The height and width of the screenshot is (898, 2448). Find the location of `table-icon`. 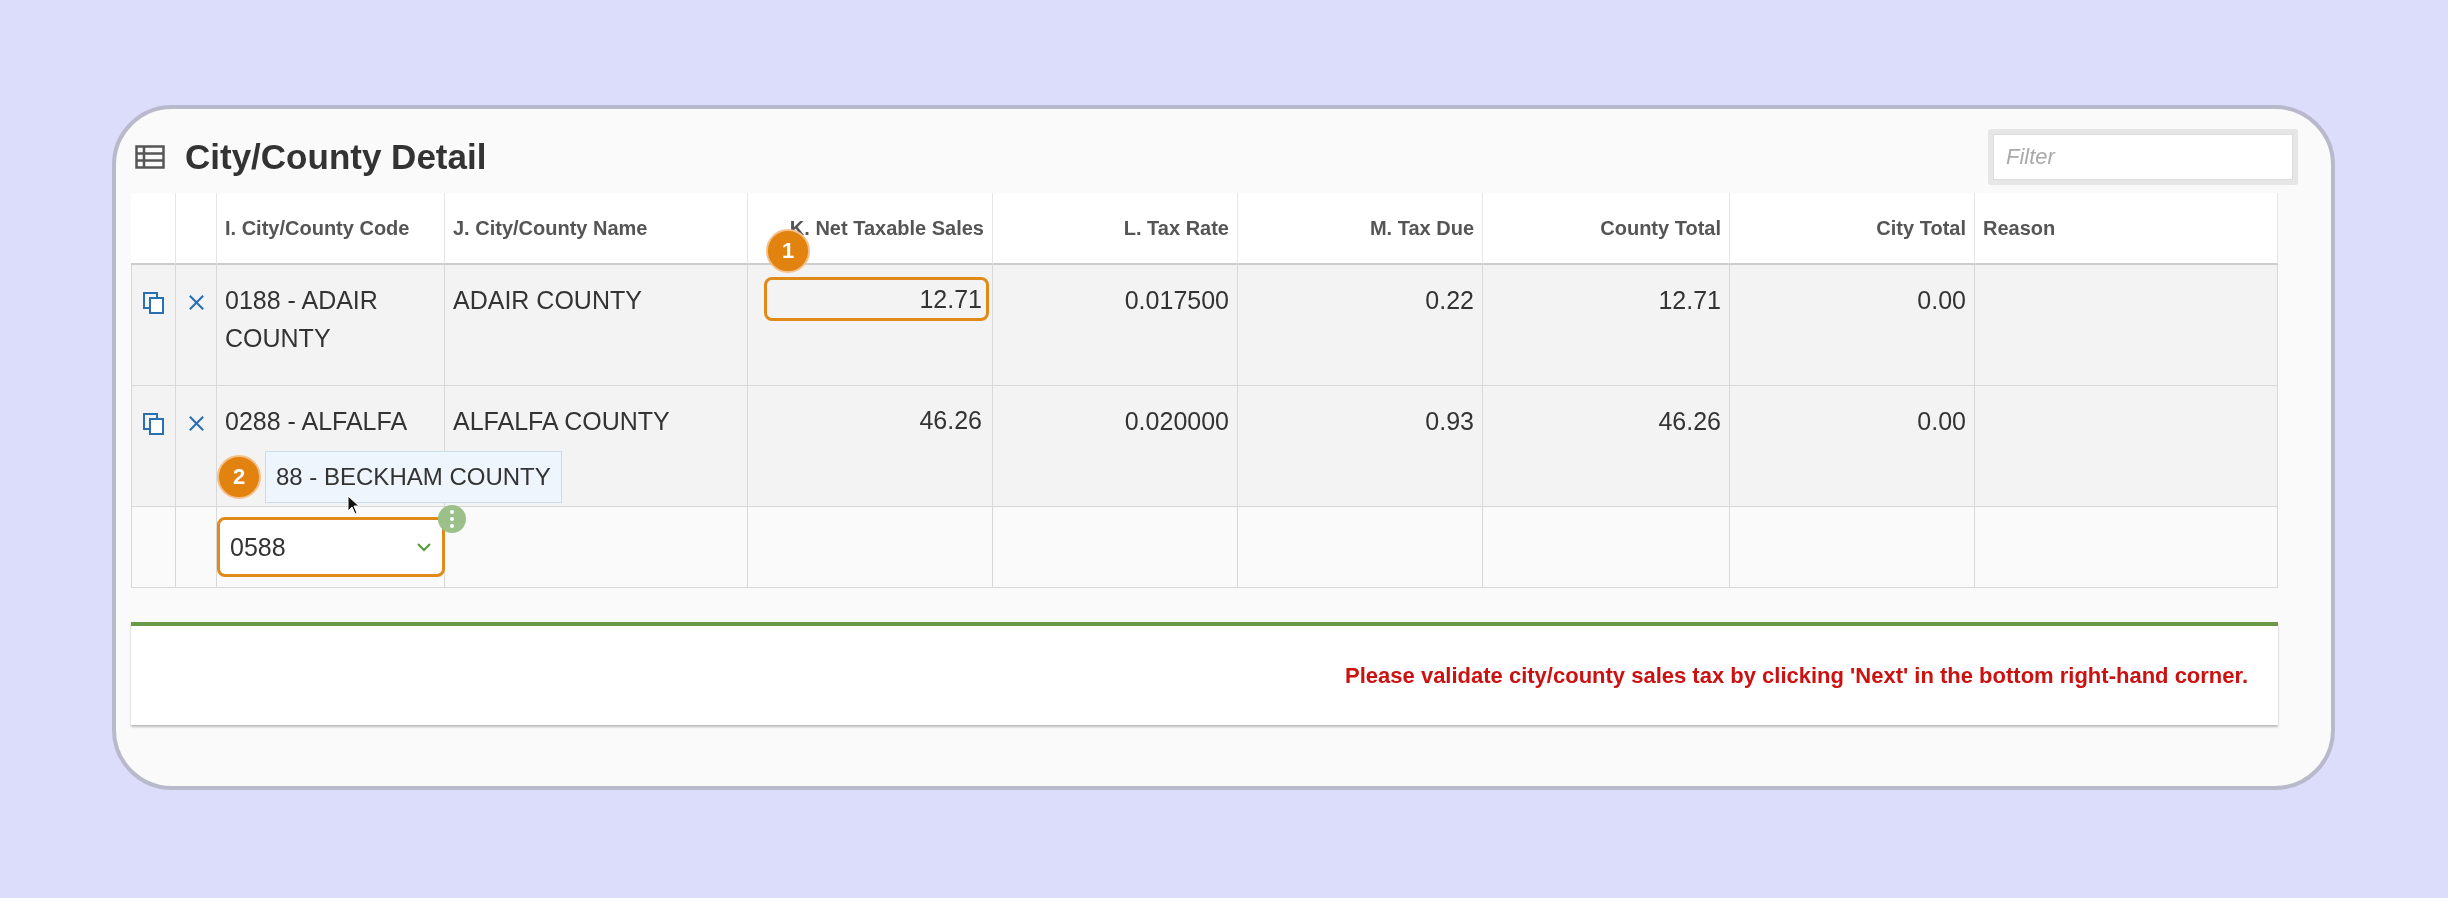

table-icon is located at coordinates (150, 157).